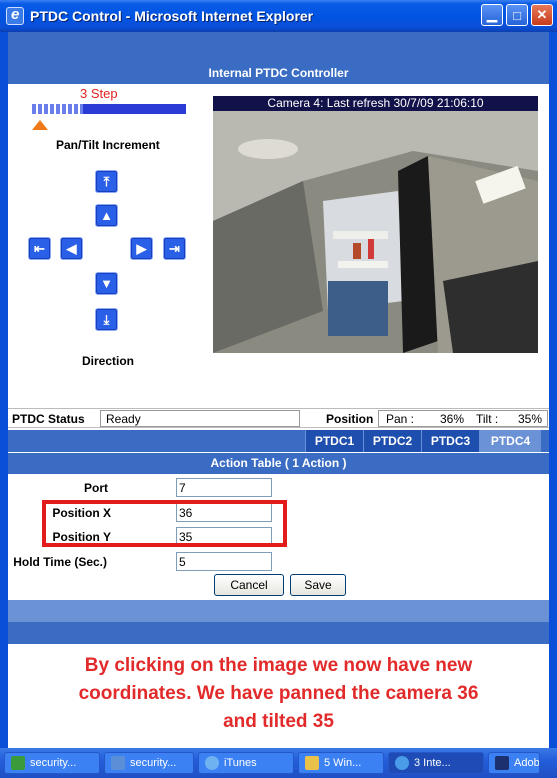 This screenshot has height=778, width=557. What do you see at coordinates (39, 248) in the screenshot?
I see `pan-left-end-button: ⇤` at bounding box center [39, 248].